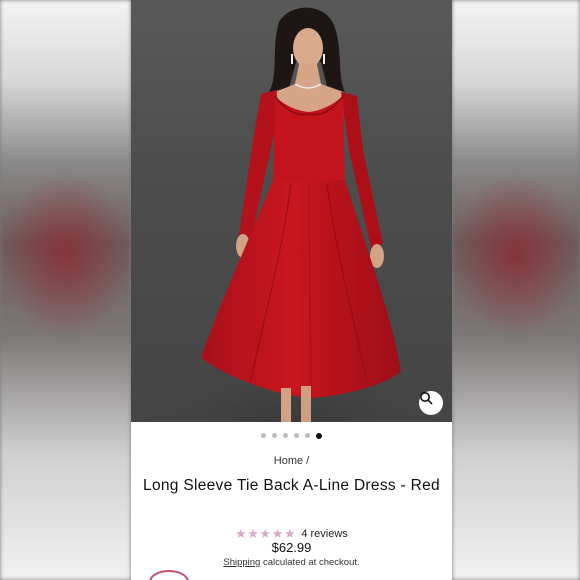 This screenshot has width=580, height=580. I want to click on shipping-note: Shipping calculated at checkout., so click(291, 562).